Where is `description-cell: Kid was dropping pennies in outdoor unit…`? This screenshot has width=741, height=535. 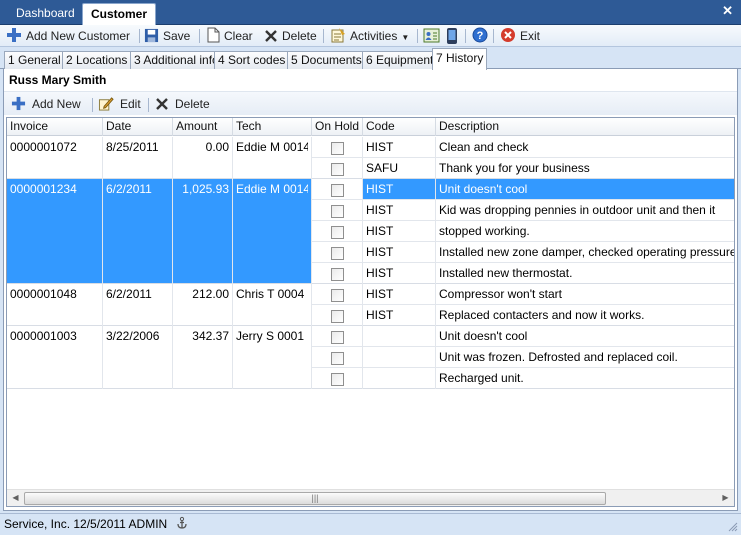
description-cell: Kid was dropping pennies in outdoor unit… is located at coordinates (586, 210).